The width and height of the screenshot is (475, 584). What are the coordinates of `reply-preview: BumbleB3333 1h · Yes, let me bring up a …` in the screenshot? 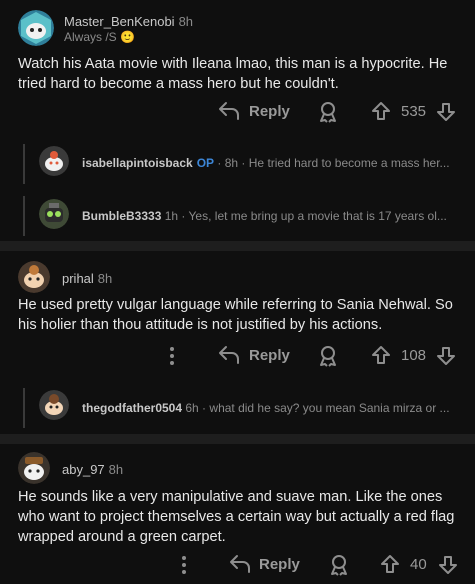 It's located at (272, 216).